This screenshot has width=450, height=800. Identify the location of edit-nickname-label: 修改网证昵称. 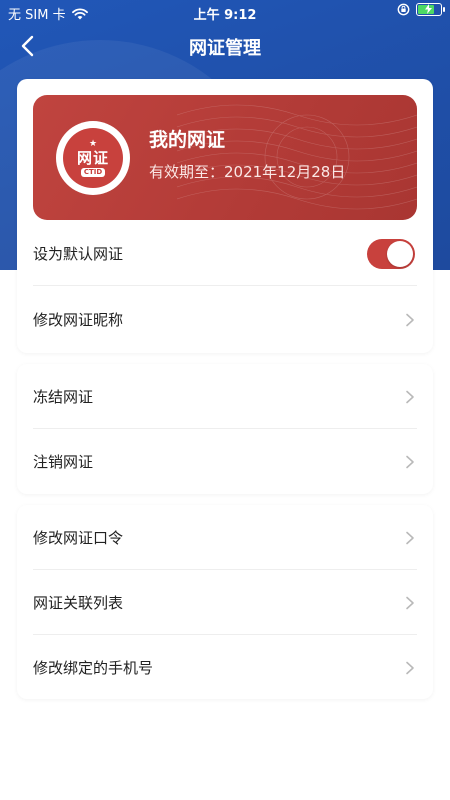
(78, 320).